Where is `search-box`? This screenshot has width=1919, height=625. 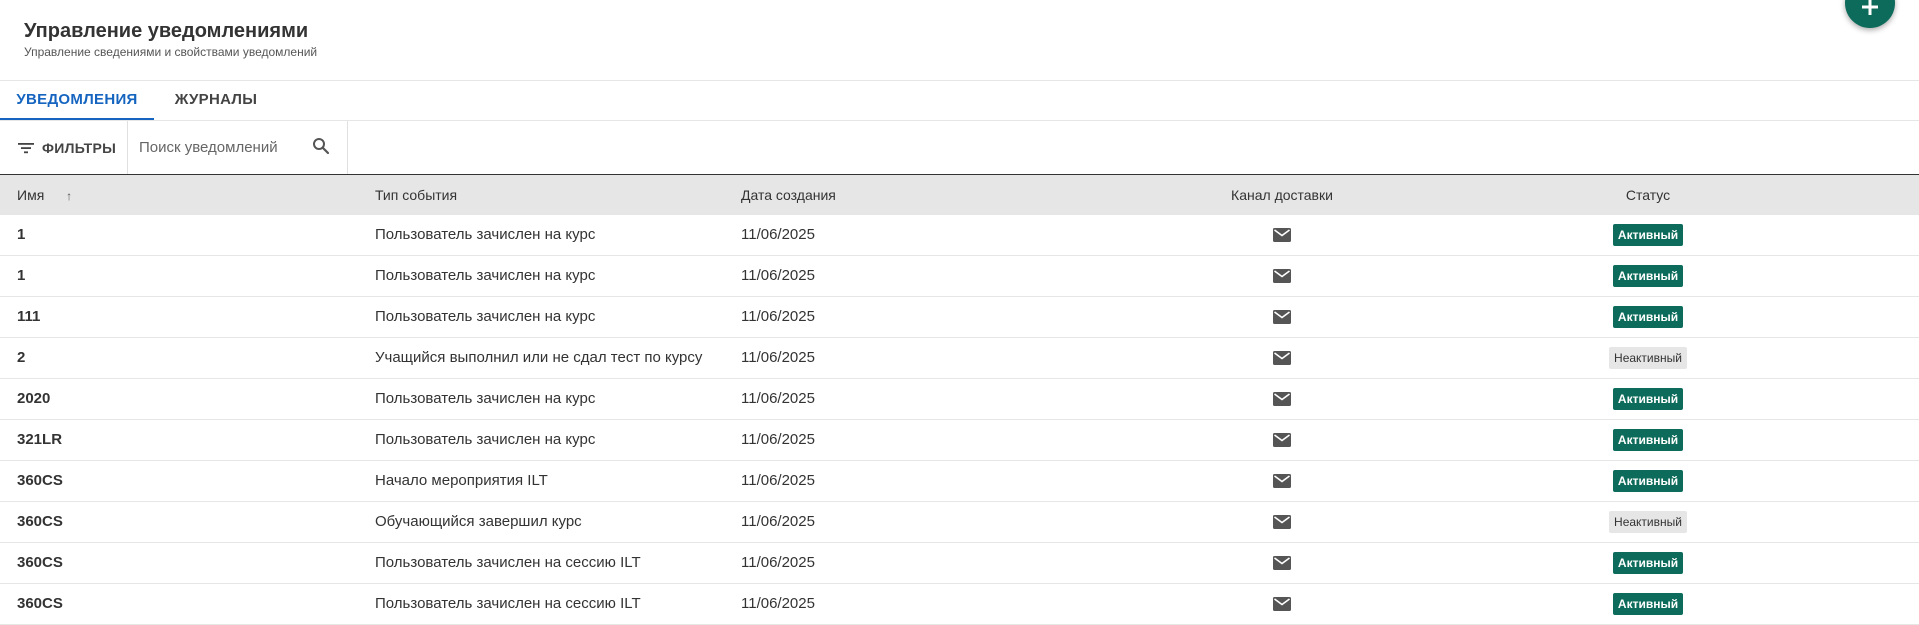 search-box is located at coordinates (238, 147).